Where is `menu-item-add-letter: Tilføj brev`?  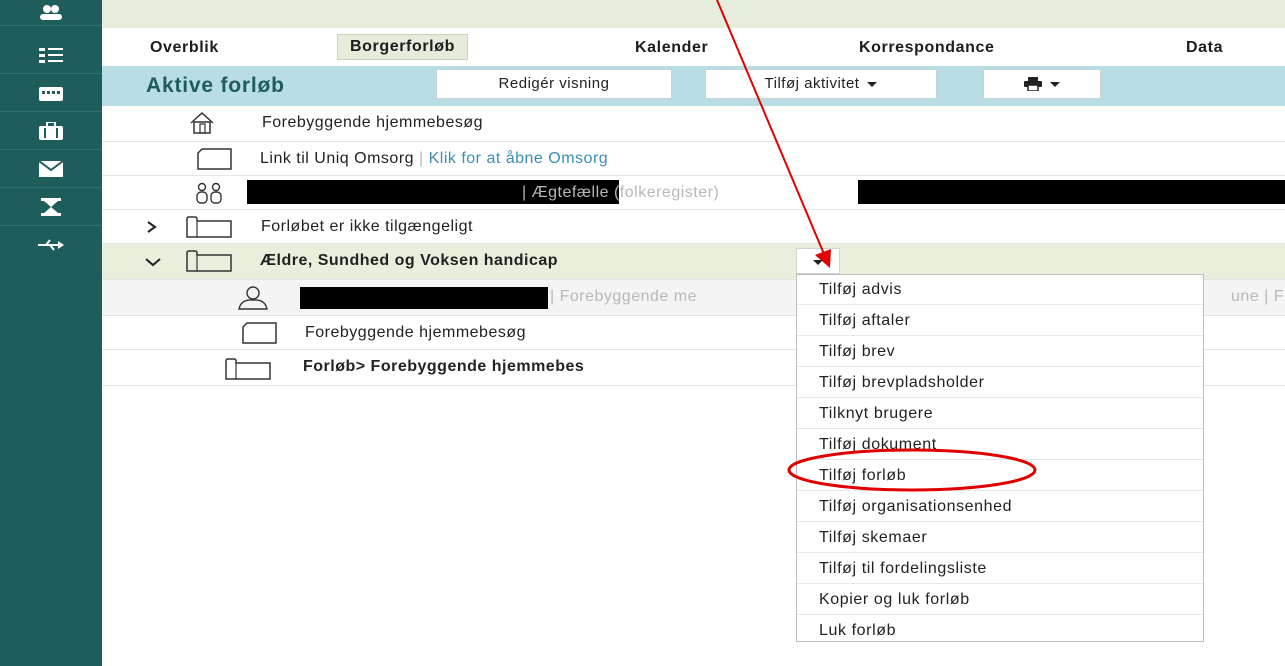
menu-item-add-letter: Tilføj brev is located at coordinates (1000, 352).